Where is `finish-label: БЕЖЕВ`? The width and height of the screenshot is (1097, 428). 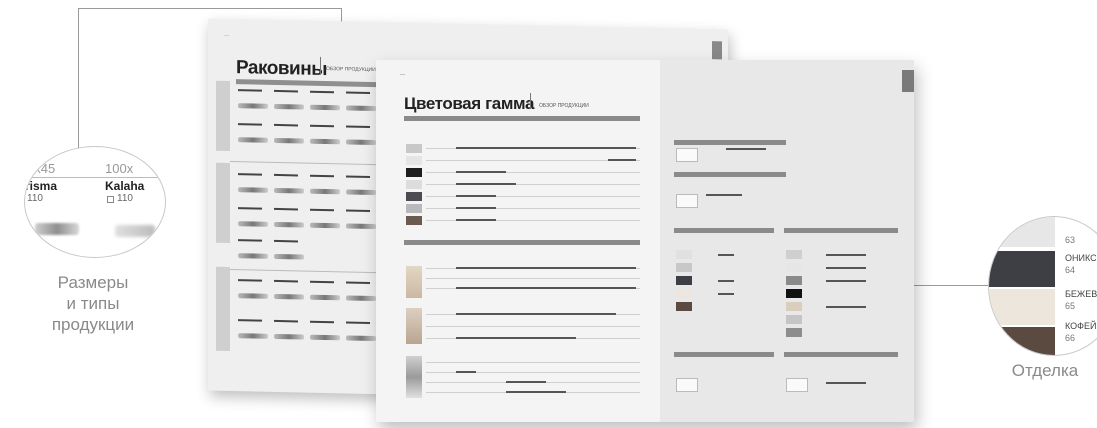
finish-label: БЕЖЕВ is located at coordinates (1081, 294).